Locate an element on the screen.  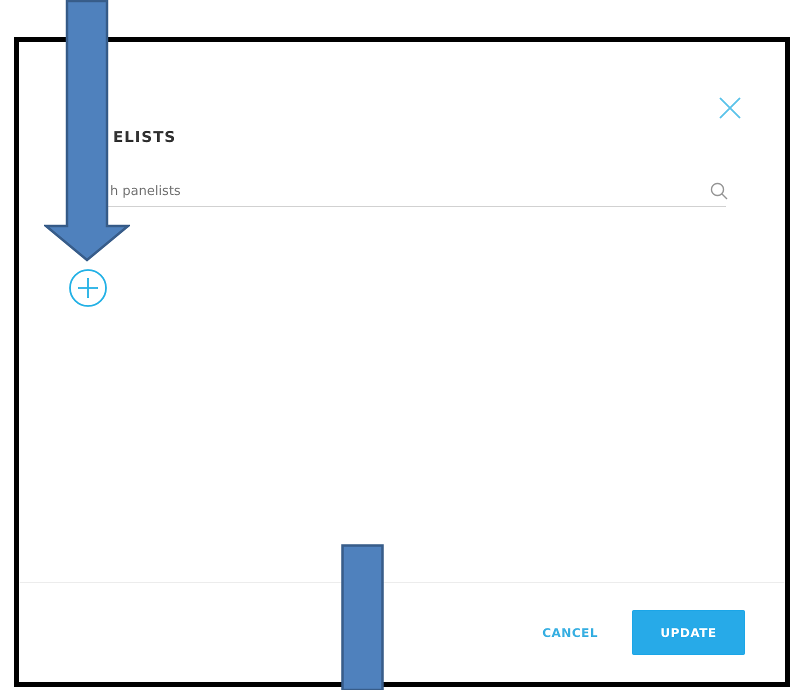
cancel-button: CANCEL is located at coordinates (570, 633).